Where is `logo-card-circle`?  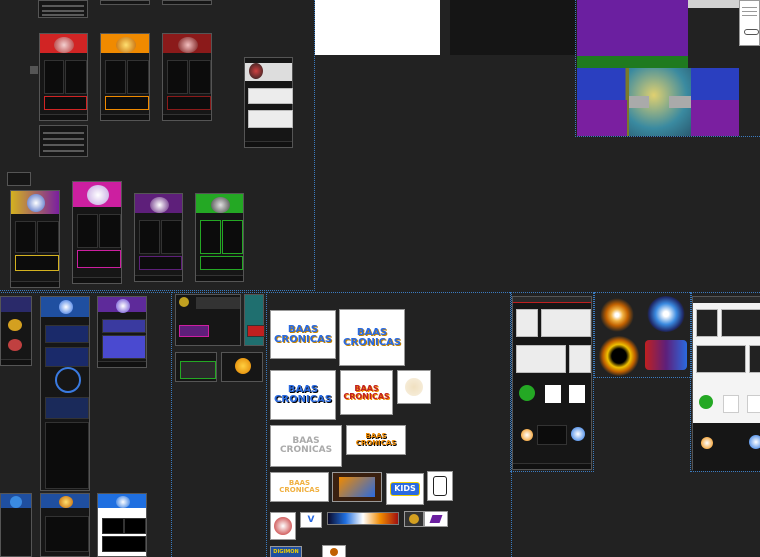
logo-card-circle is located at coordinates (283, 526).